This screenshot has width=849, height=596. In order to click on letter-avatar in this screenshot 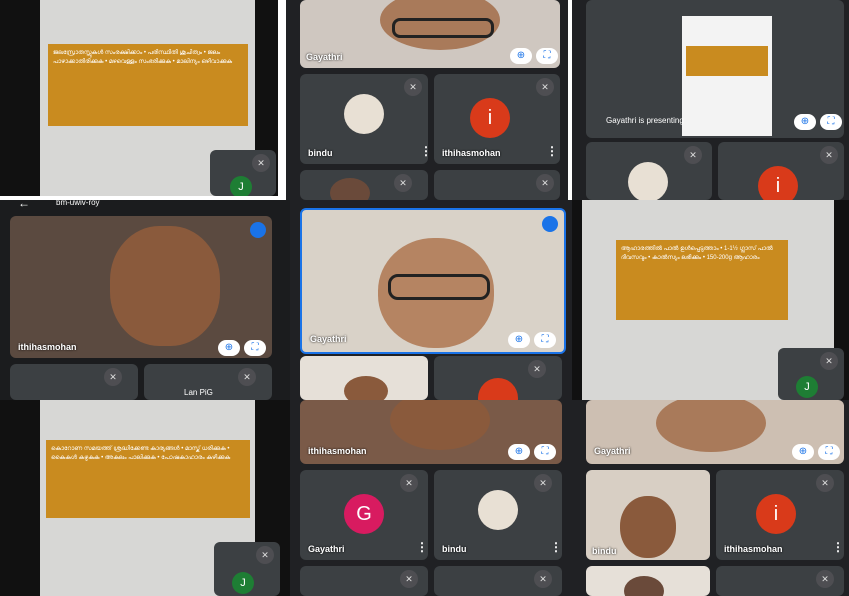, I will do `click(498, 389)`.